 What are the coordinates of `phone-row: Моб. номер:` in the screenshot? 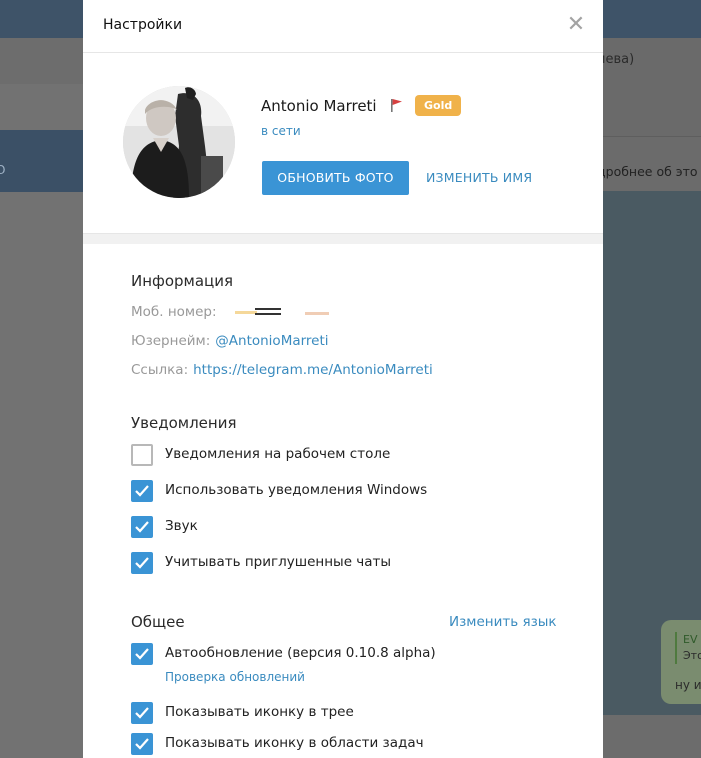 It's located at (174, 312).